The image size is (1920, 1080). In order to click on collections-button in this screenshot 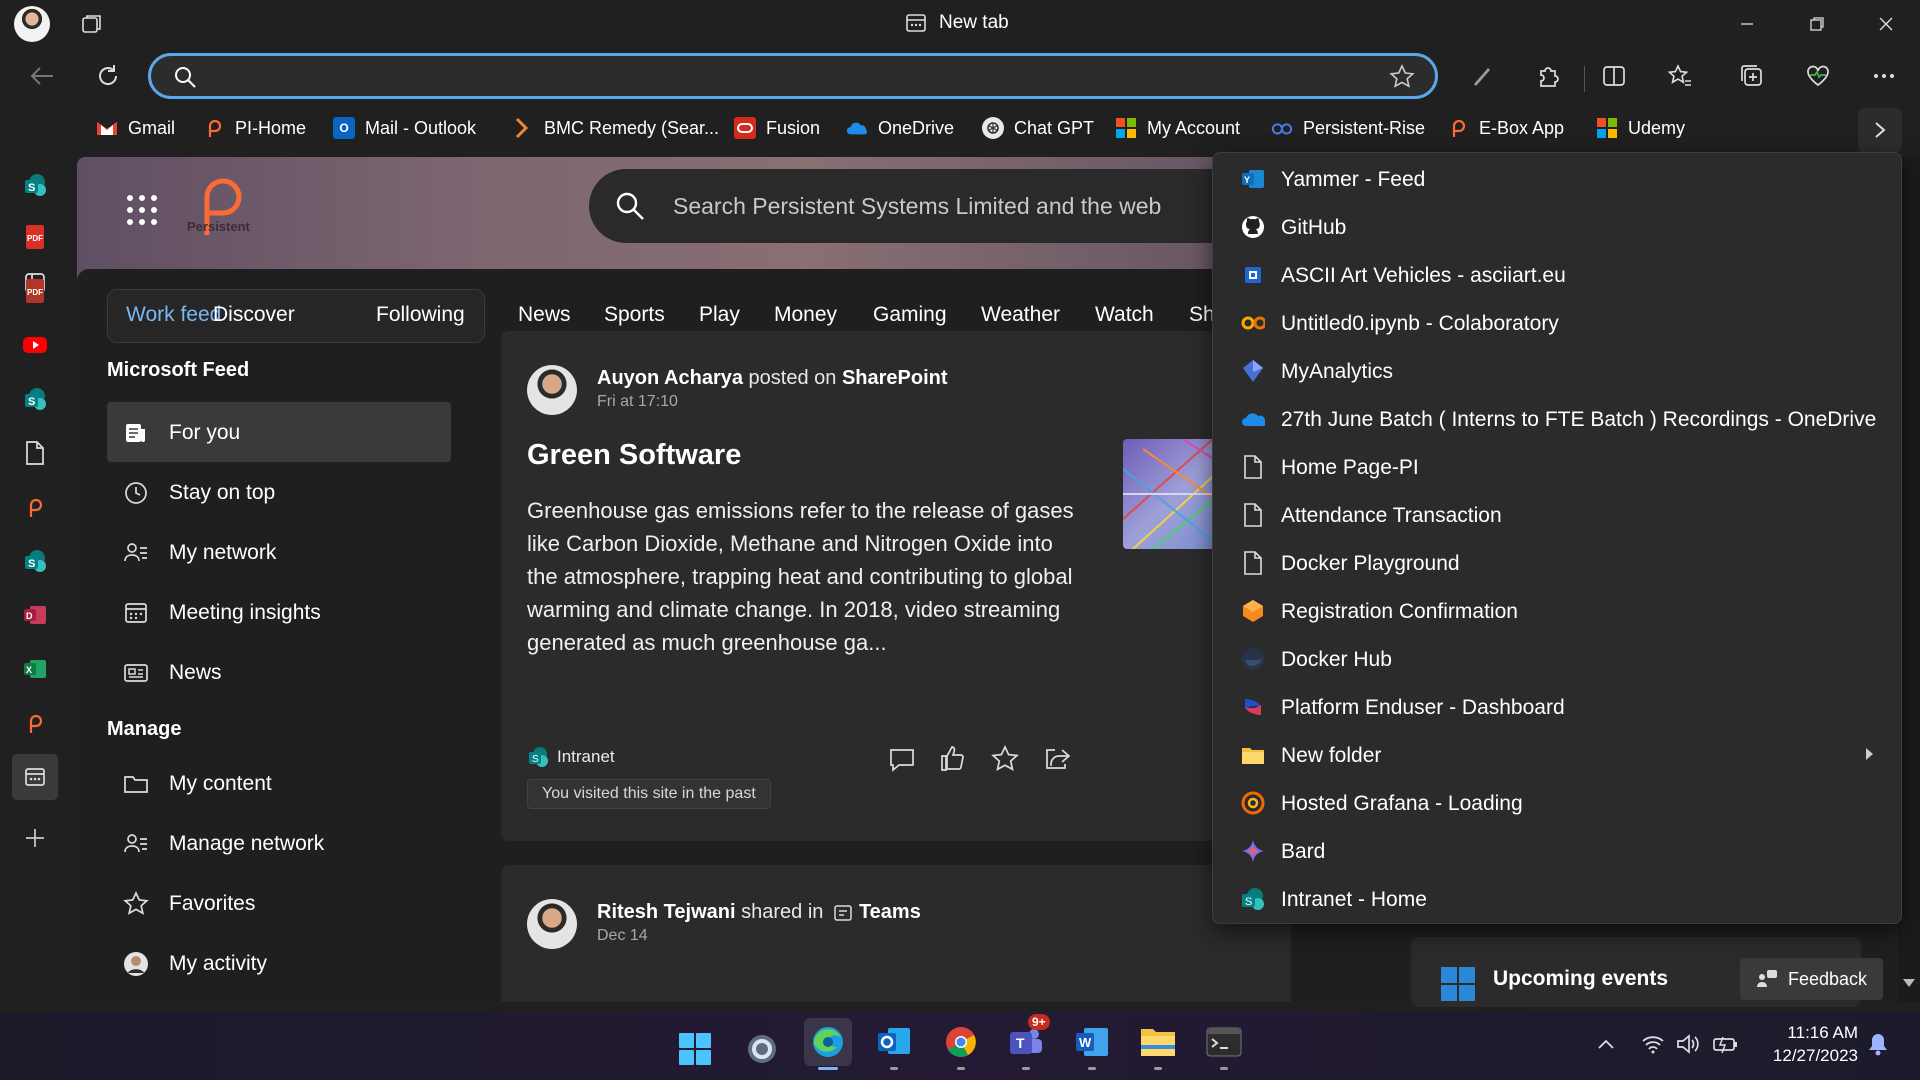, I will do `click(1752, 76)`.